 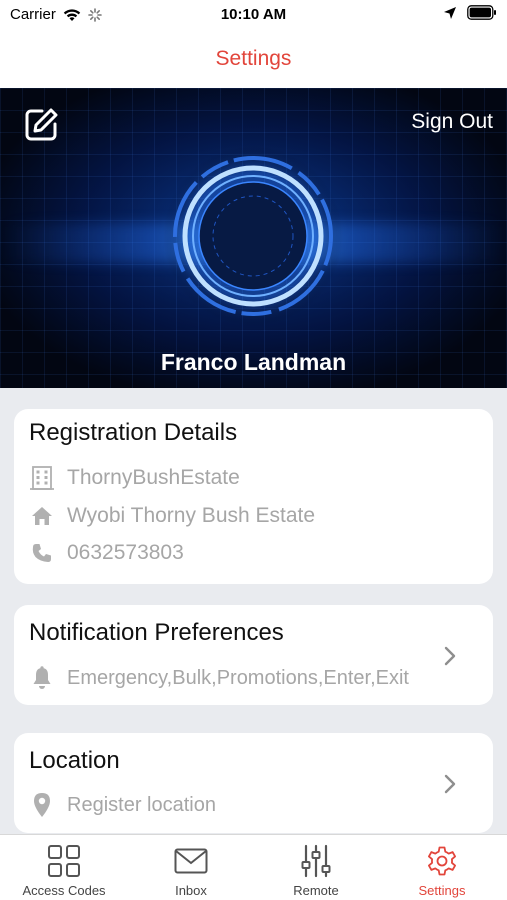 I want to click on tab-settings: Settings, so click(x=442, y=867).